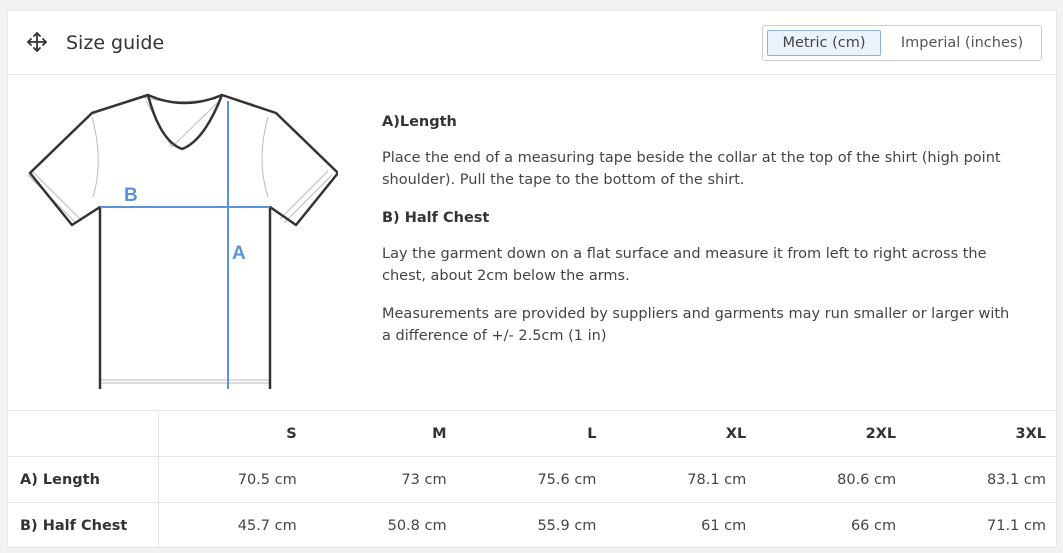  Describe the element at coordinates (982, 433) in the screenshot. I see `column-header: 3XL` at that location.